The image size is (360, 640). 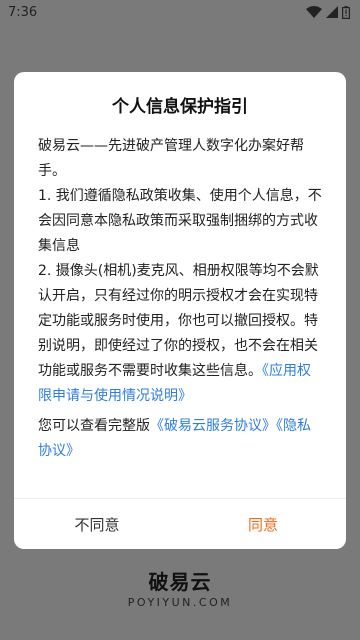 What do you see at coordinates (23, 12) in the screenshot?
I see `status-time: 7:36` at bounding box center [23, 12].